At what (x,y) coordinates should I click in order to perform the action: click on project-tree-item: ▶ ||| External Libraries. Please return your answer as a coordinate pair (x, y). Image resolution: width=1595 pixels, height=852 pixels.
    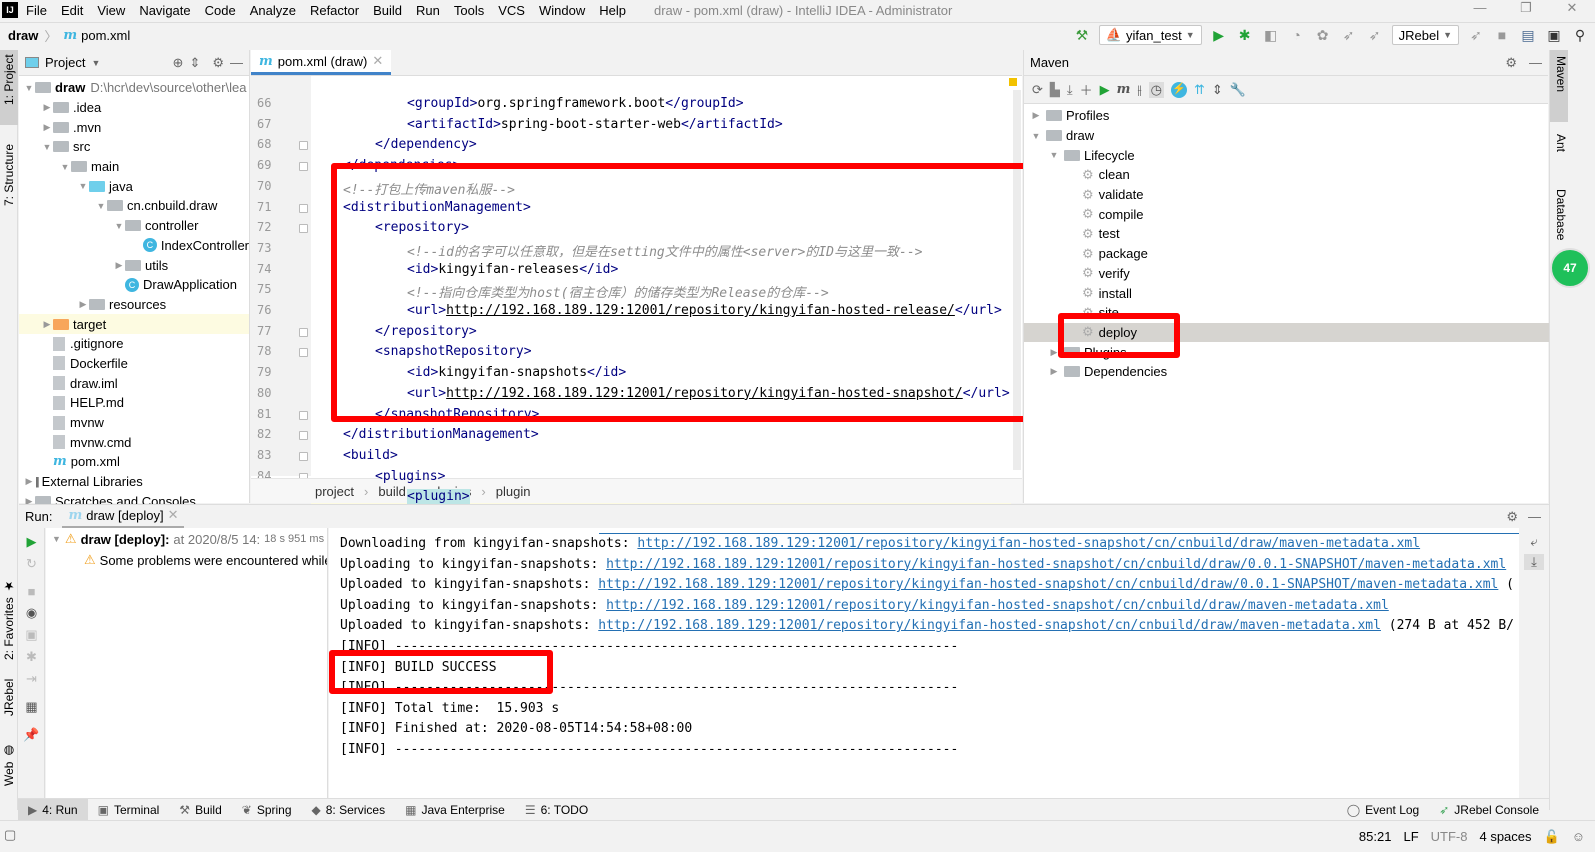
    Looking at the image, I should click on (134, 482).